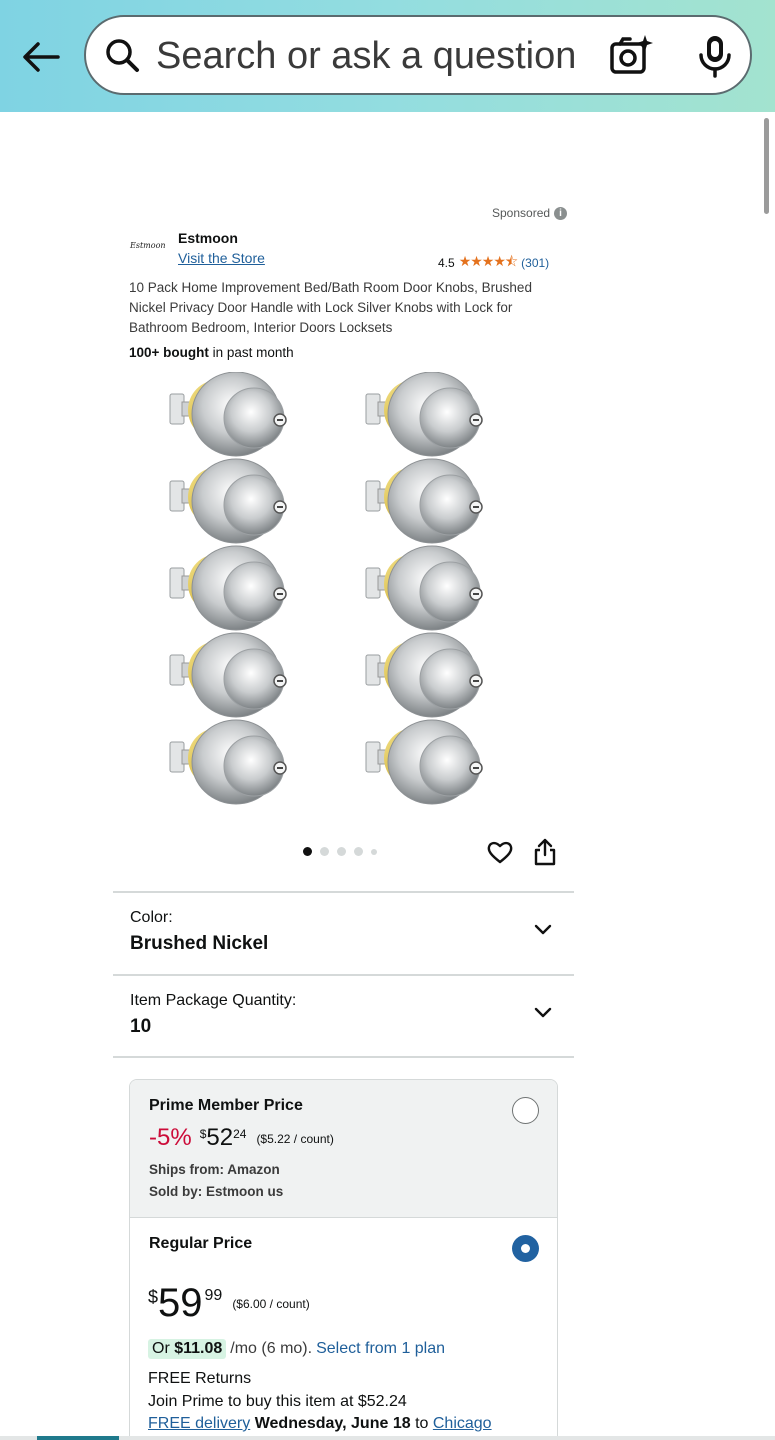 The width and height of the screenshot is (775, 1440). I want to click on ships-from: Ships from: Amazon, so click(214, 1169).